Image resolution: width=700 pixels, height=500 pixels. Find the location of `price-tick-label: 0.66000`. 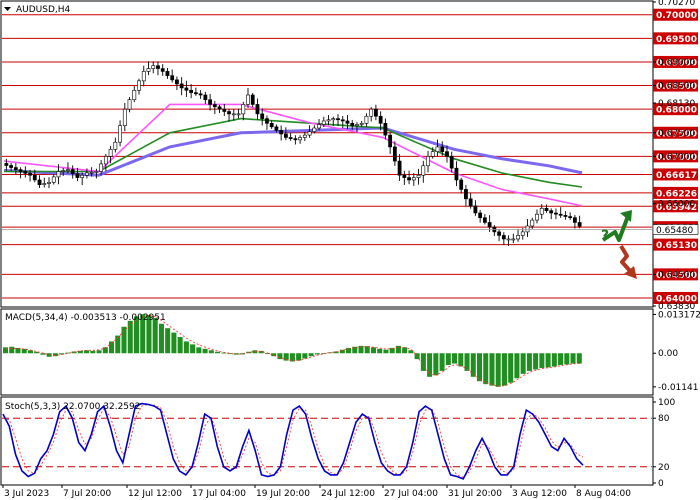

price-tick-label: 0.66000 is located at coordinates (676, 205).